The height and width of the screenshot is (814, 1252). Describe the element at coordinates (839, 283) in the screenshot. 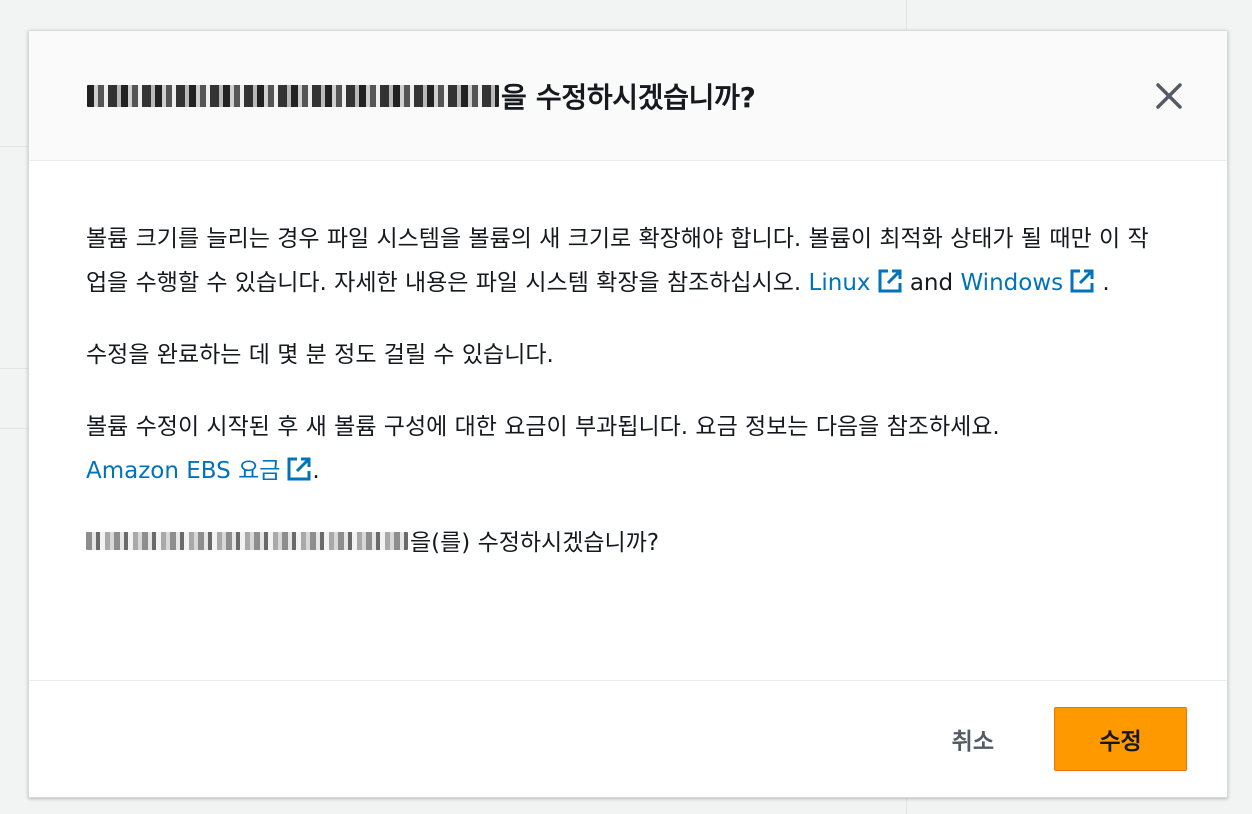

I see `linux-link-label: Linux` at that location.